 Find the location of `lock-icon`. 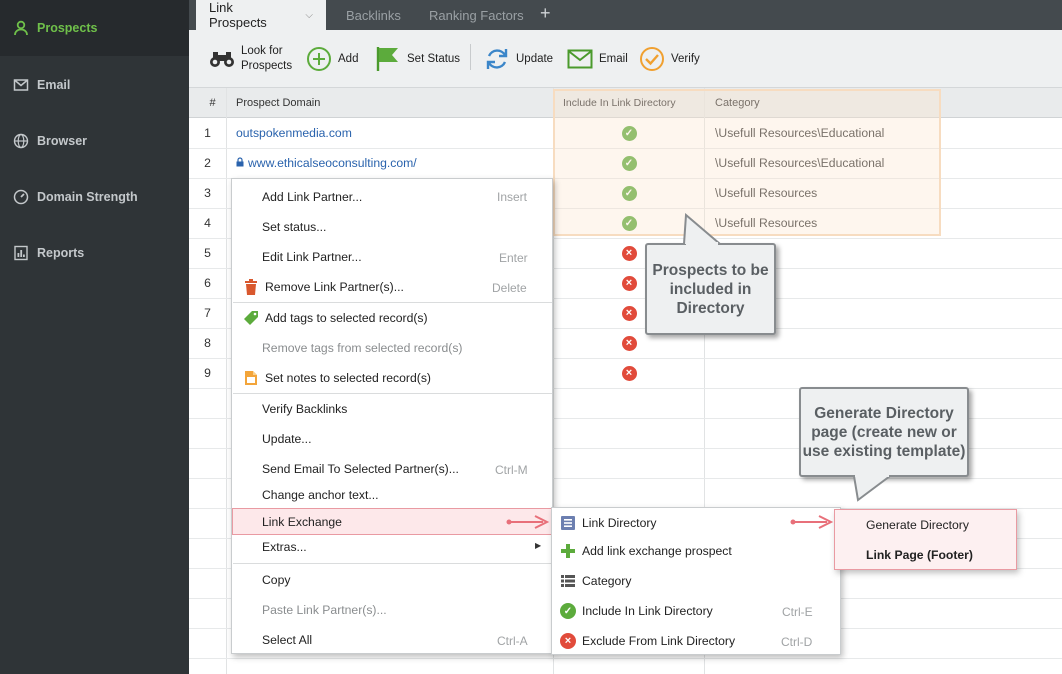

lock-icon is located at coordinates (240, 163).